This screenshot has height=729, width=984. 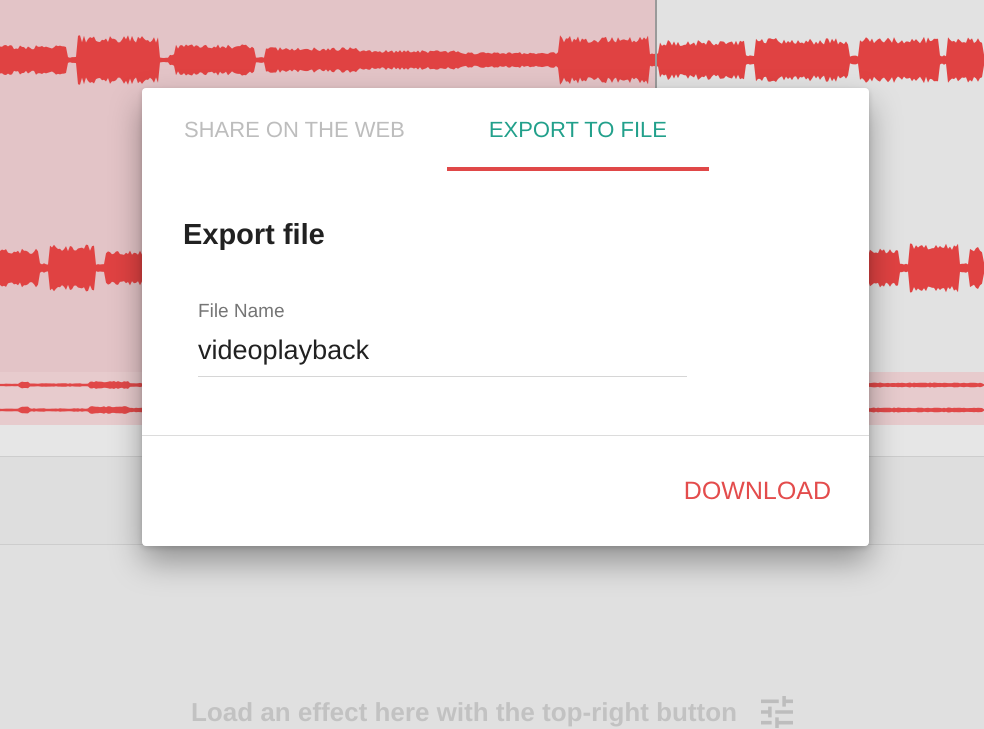 What do you see at coordinates (254, 235) in the screenshot?
I see `dialog-title: Export file` at bounding box center [254, 235].